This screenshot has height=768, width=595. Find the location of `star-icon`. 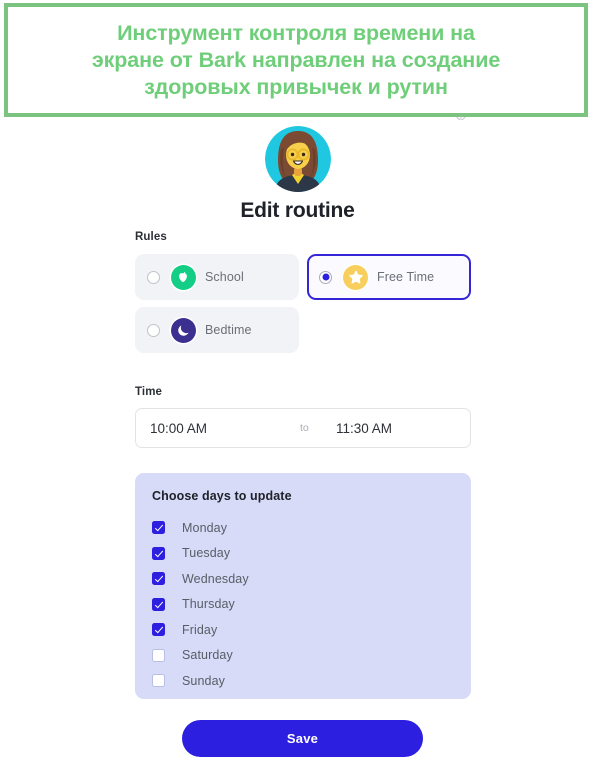

star-icon is located at coordinates (355, 277).